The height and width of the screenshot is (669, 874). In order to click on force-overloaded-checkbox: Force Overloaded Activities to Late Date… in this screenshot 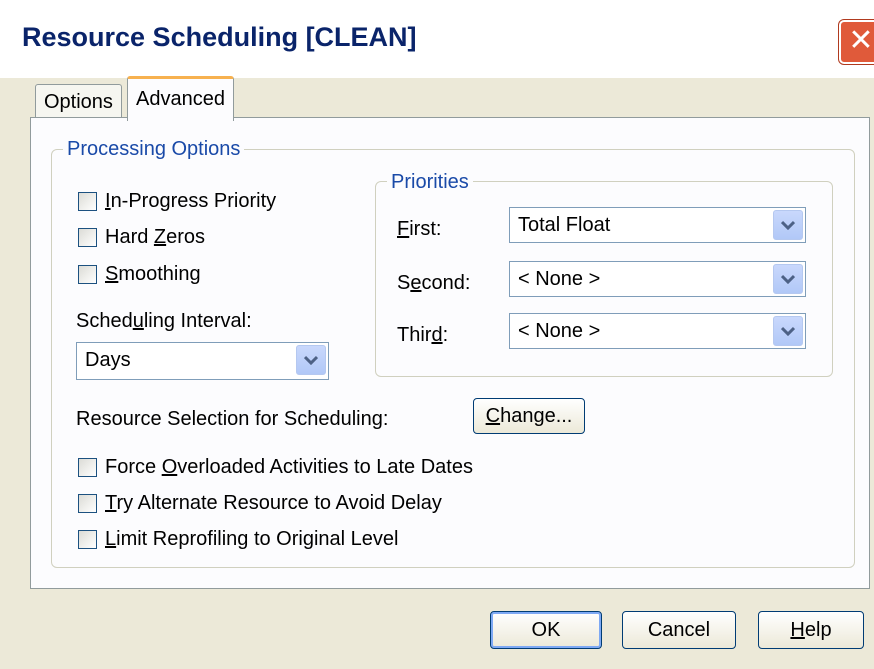, I will do `click(275, 467)`.